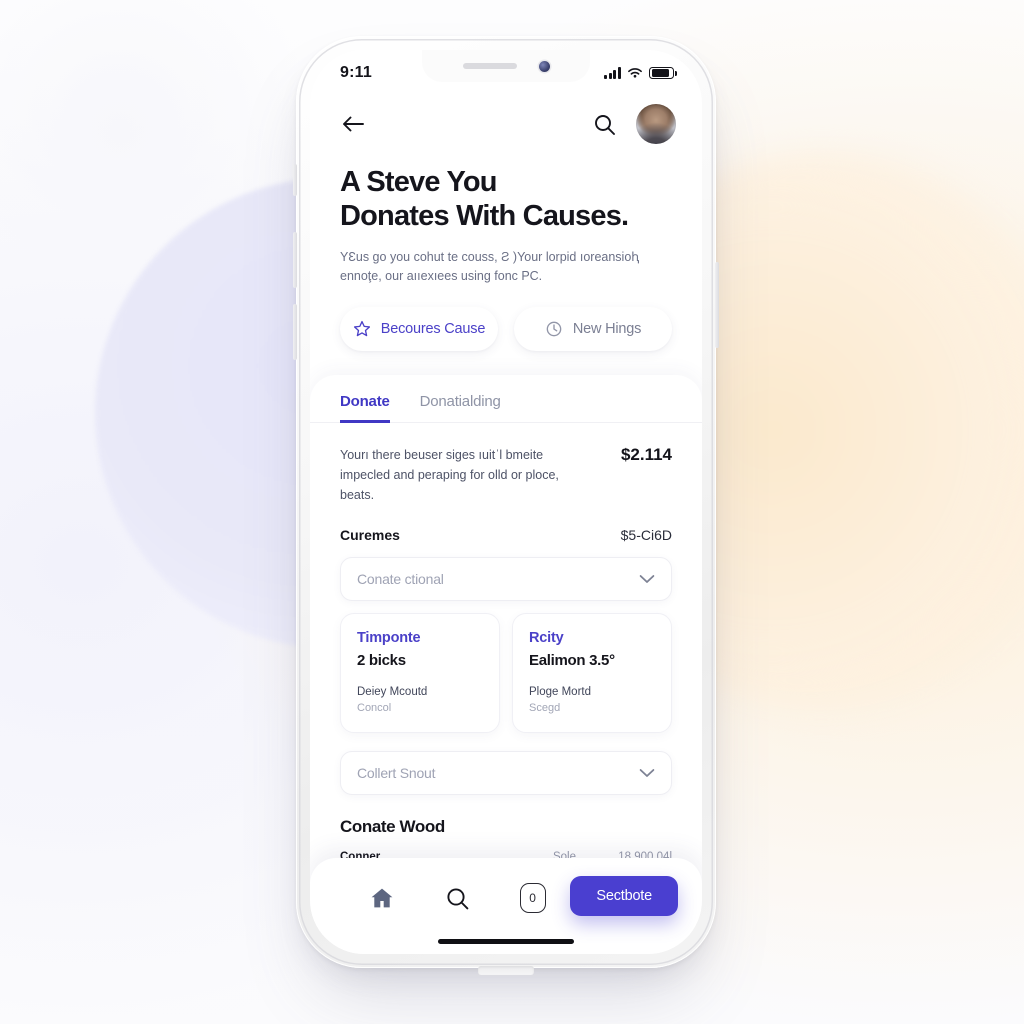 The height and width of the screenshot is (1024, 1024). I want to click on summary-row: Curemes $5-Ci6D, so click(506, 524).